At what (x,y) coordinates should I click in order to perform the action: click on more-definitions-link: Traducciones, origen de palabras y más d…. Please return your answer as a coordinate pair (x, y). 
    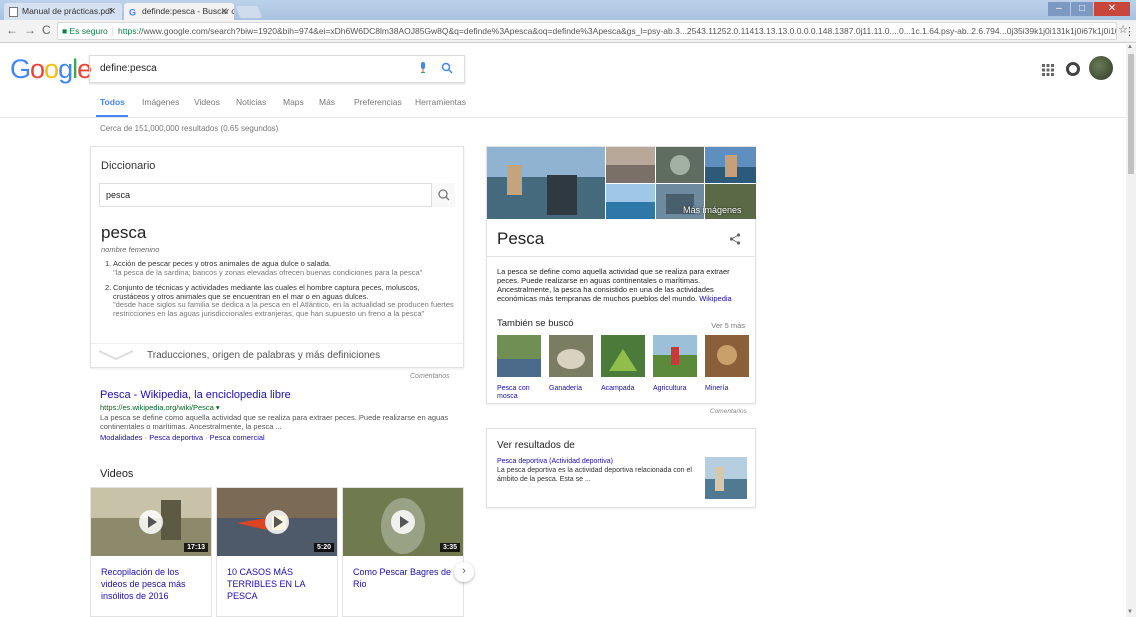
    Looking at the image, I should click on (277, 355).